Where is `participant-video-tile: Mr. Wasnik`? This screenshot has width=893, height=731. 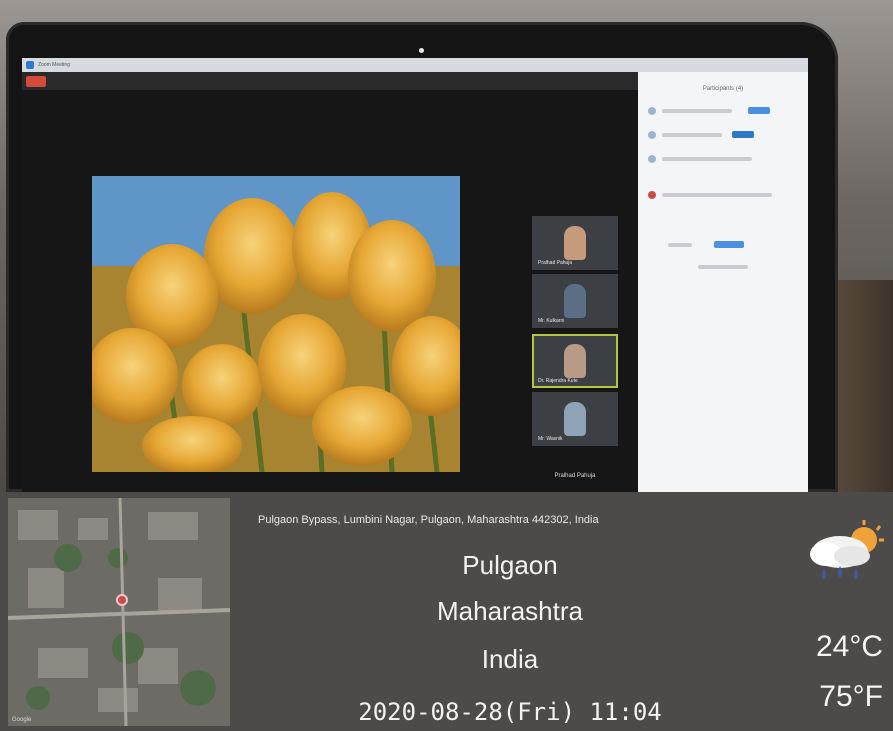
participant-video-tile: Mr. Wasnik is located at coordinates (575, 419).